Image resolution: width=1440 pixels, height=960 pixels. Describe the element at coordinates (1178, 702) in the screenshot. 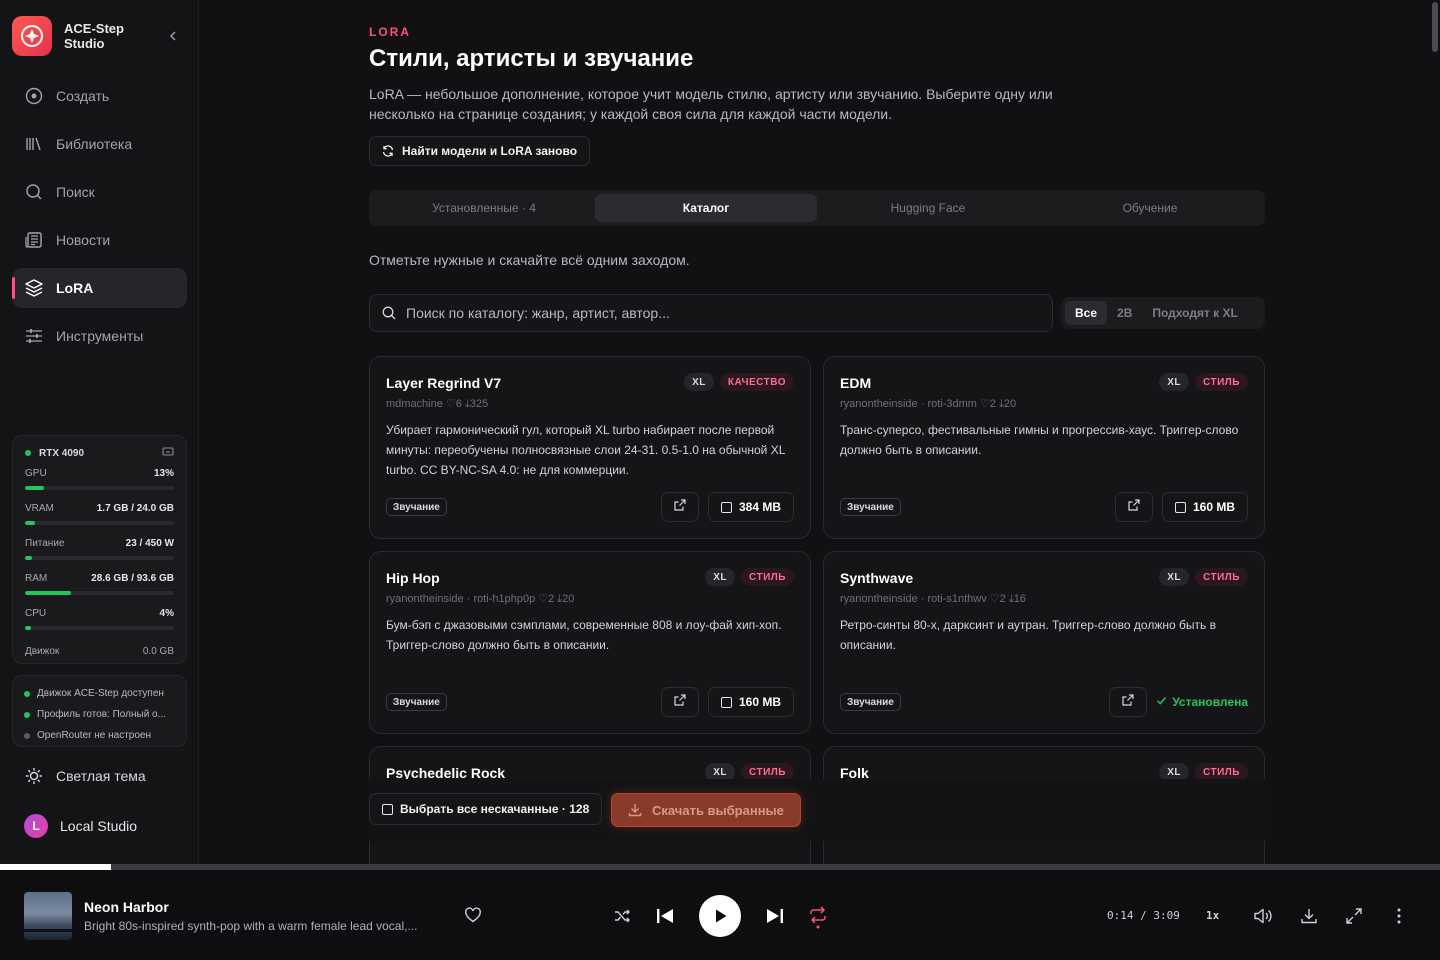

I see `lora-card-actions: Установлена` at that location.